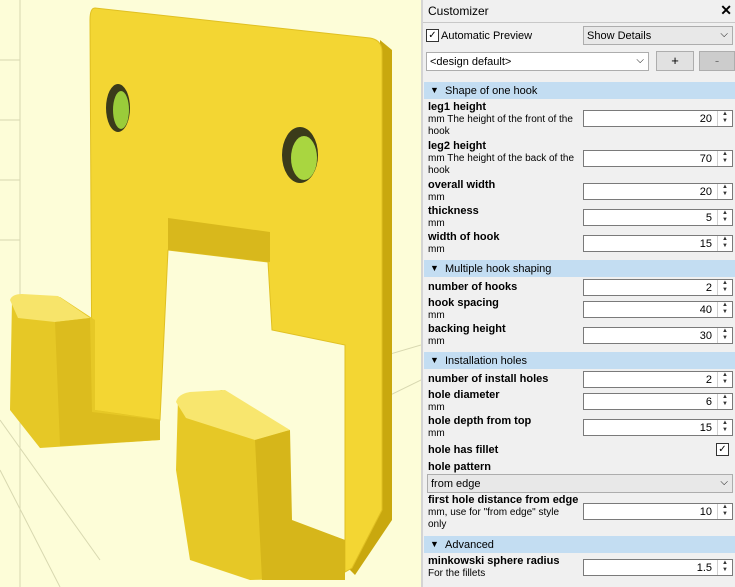 The height and width of the screenshot is (587, 735). I want to click on details-select-value: Show Details, so click(619, 36).